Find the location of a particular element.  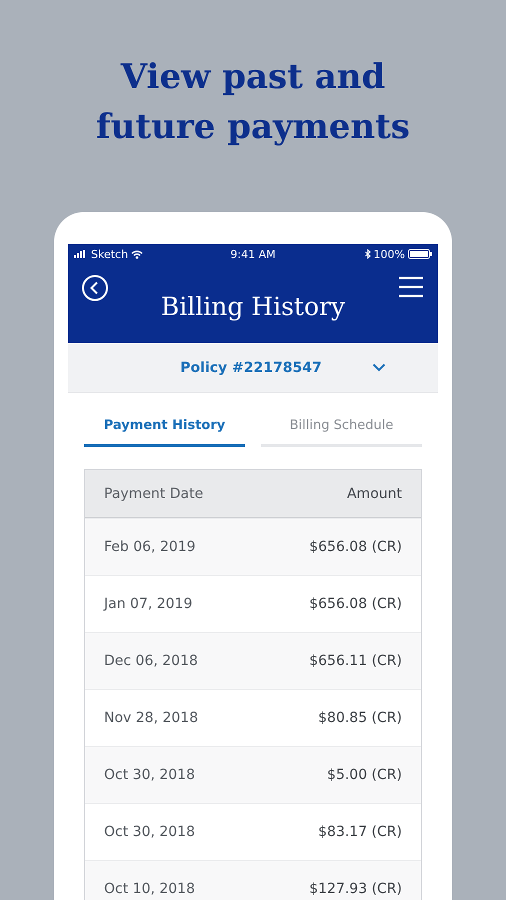

column-header: Amount is located at coordinates (374, 494).